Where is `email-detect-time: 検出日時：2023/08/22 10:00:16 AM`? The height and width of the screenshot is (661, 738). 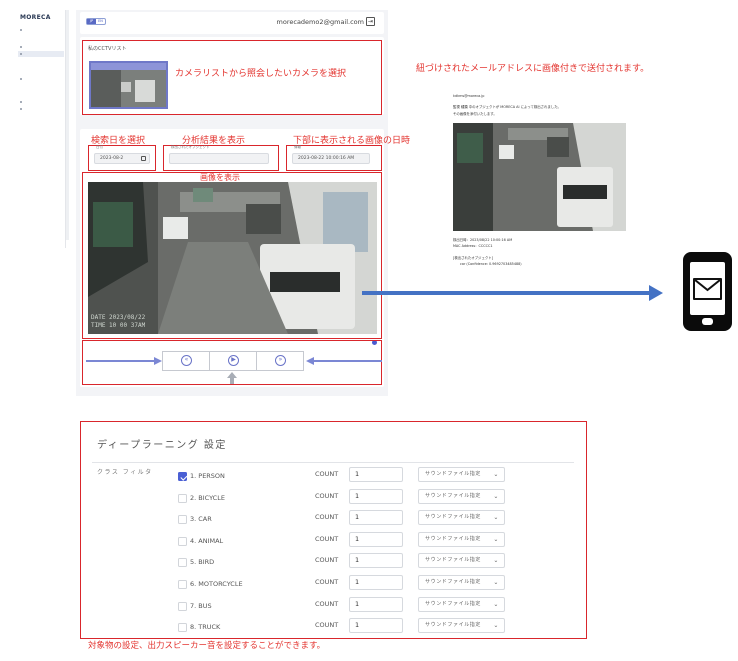 email-detect-time: 検出日時：2023/08/22 10:00:16 AM is located at coordinates (483, 240).